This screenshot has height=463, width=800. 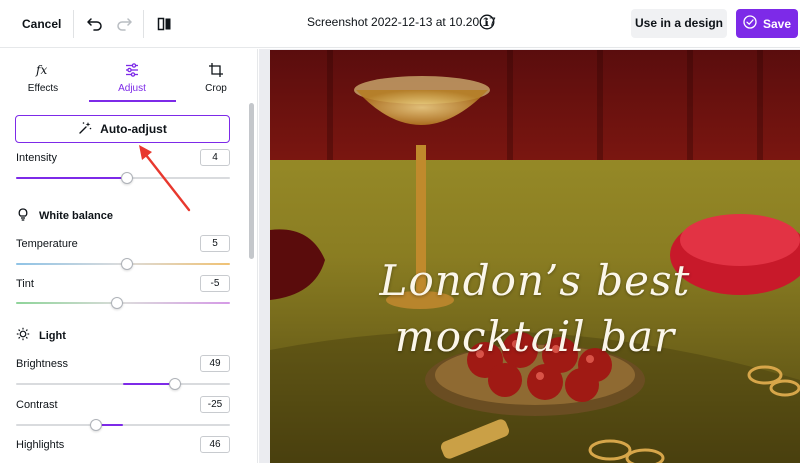 I want to click on document-title: Screenshot 2022-12-13 at 10.20.17, so click(x=401, y=22).